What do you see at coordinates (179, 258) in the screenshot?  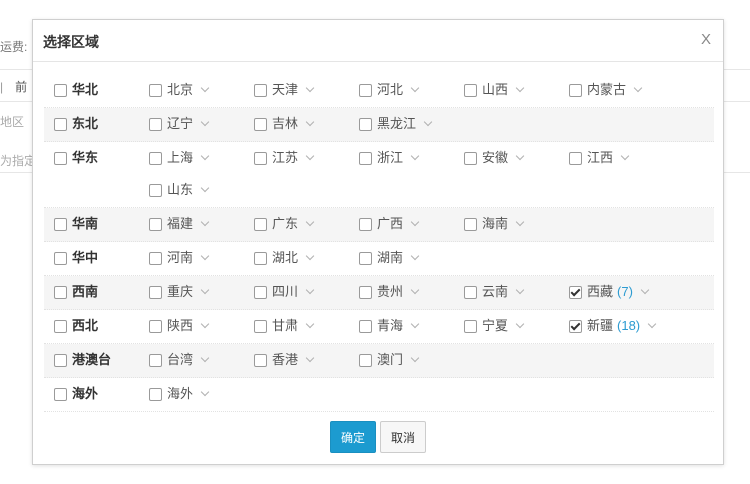 I see `province-henan: 河南` at bounding box center [179, 258].